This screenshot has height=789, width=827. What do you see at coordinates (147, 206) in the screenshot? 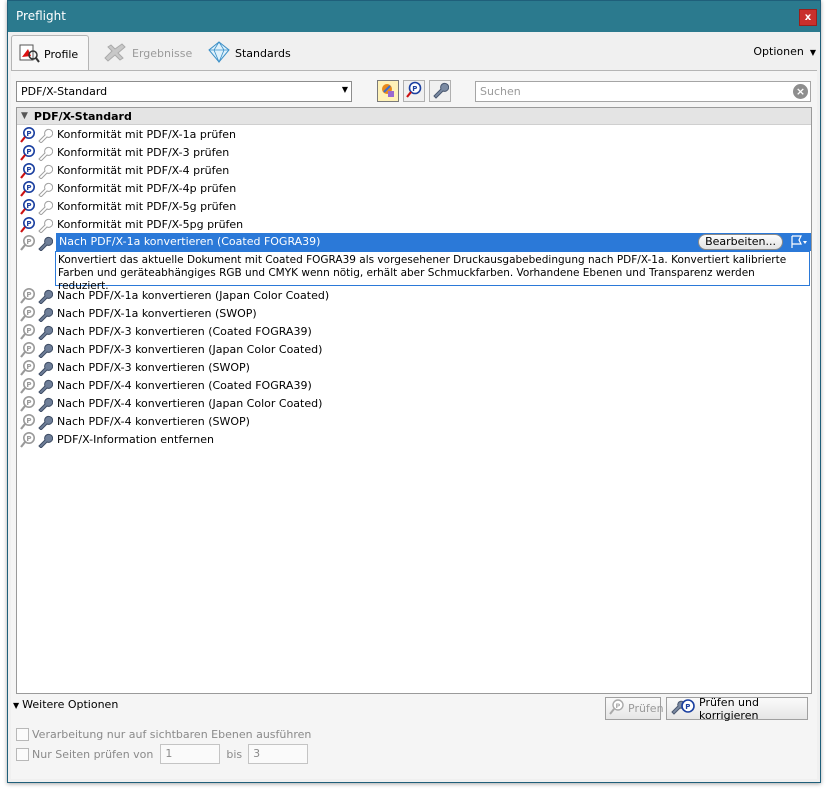
I see `profile-label: Konformität mit PDF/X-5g prüfen` at bounding box center [147, 206].